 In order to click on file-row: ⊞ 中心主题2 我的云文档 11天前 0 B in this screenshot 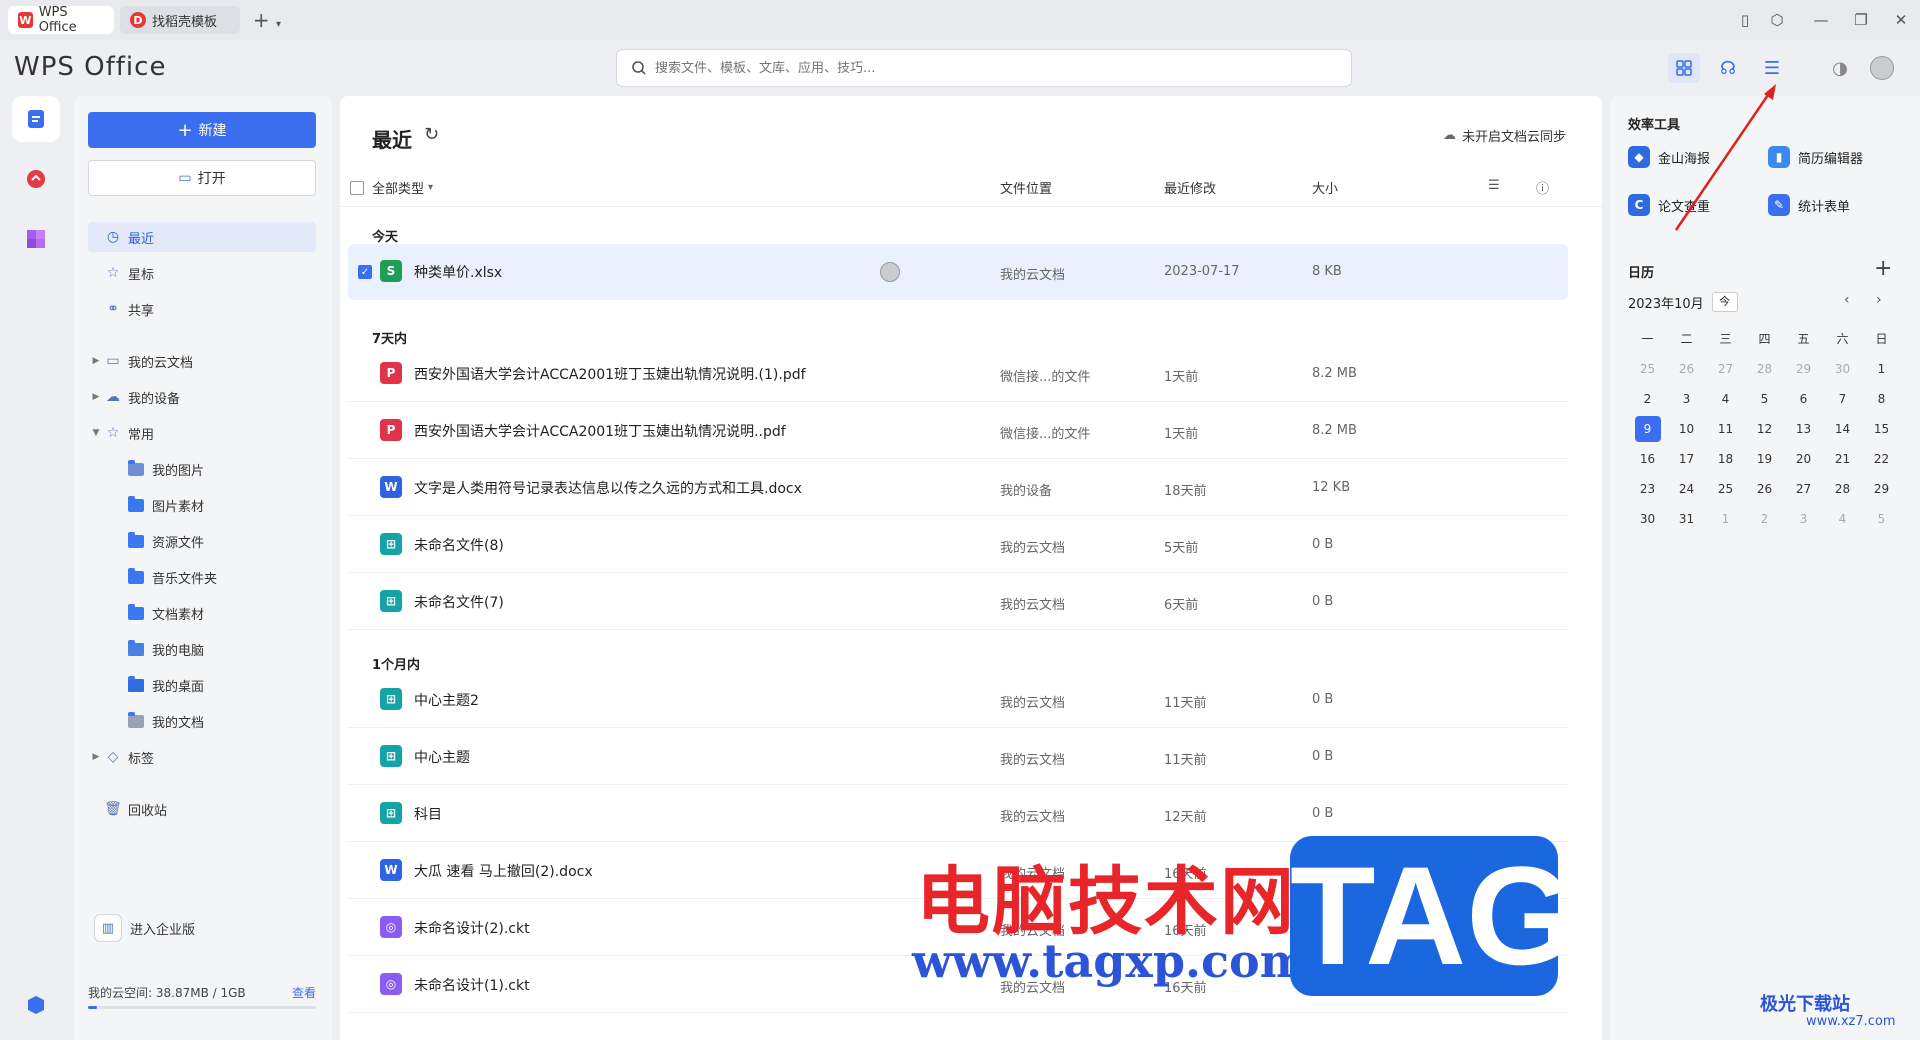, I will do `click(958, 700)`.